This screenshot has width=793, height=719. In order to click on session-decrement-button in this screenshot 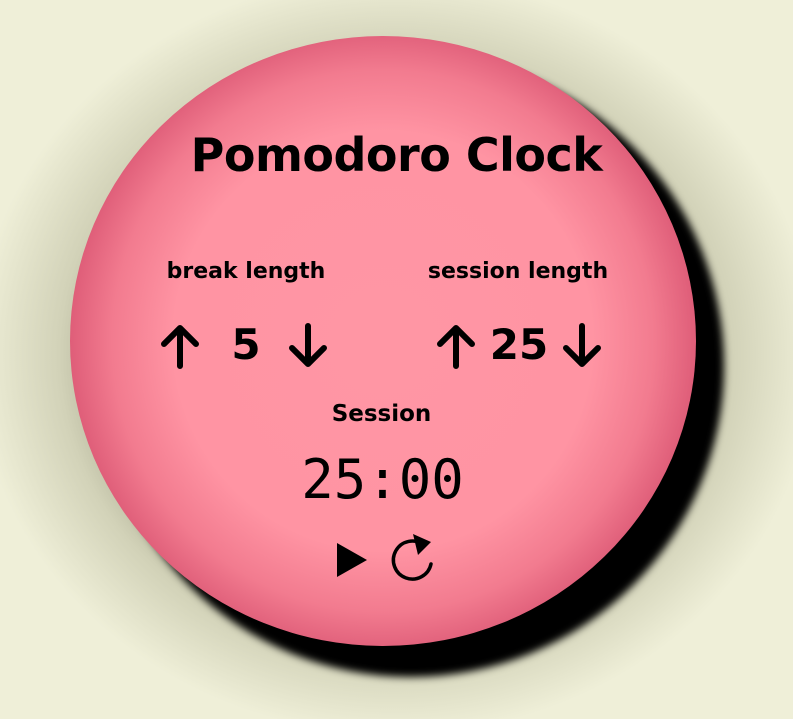, I will do `click(582, 346)`.